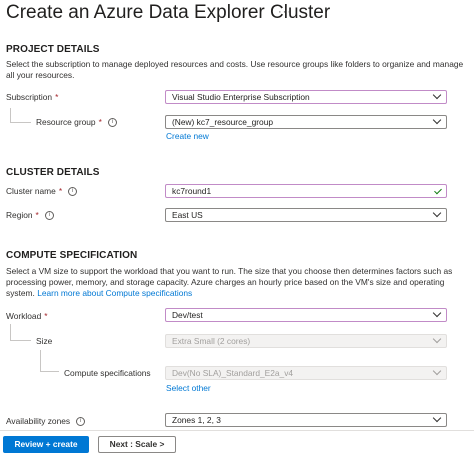 This screenshot has height=463, width=474. I want to click on review-create-button: Review + create, so click(46, 444).